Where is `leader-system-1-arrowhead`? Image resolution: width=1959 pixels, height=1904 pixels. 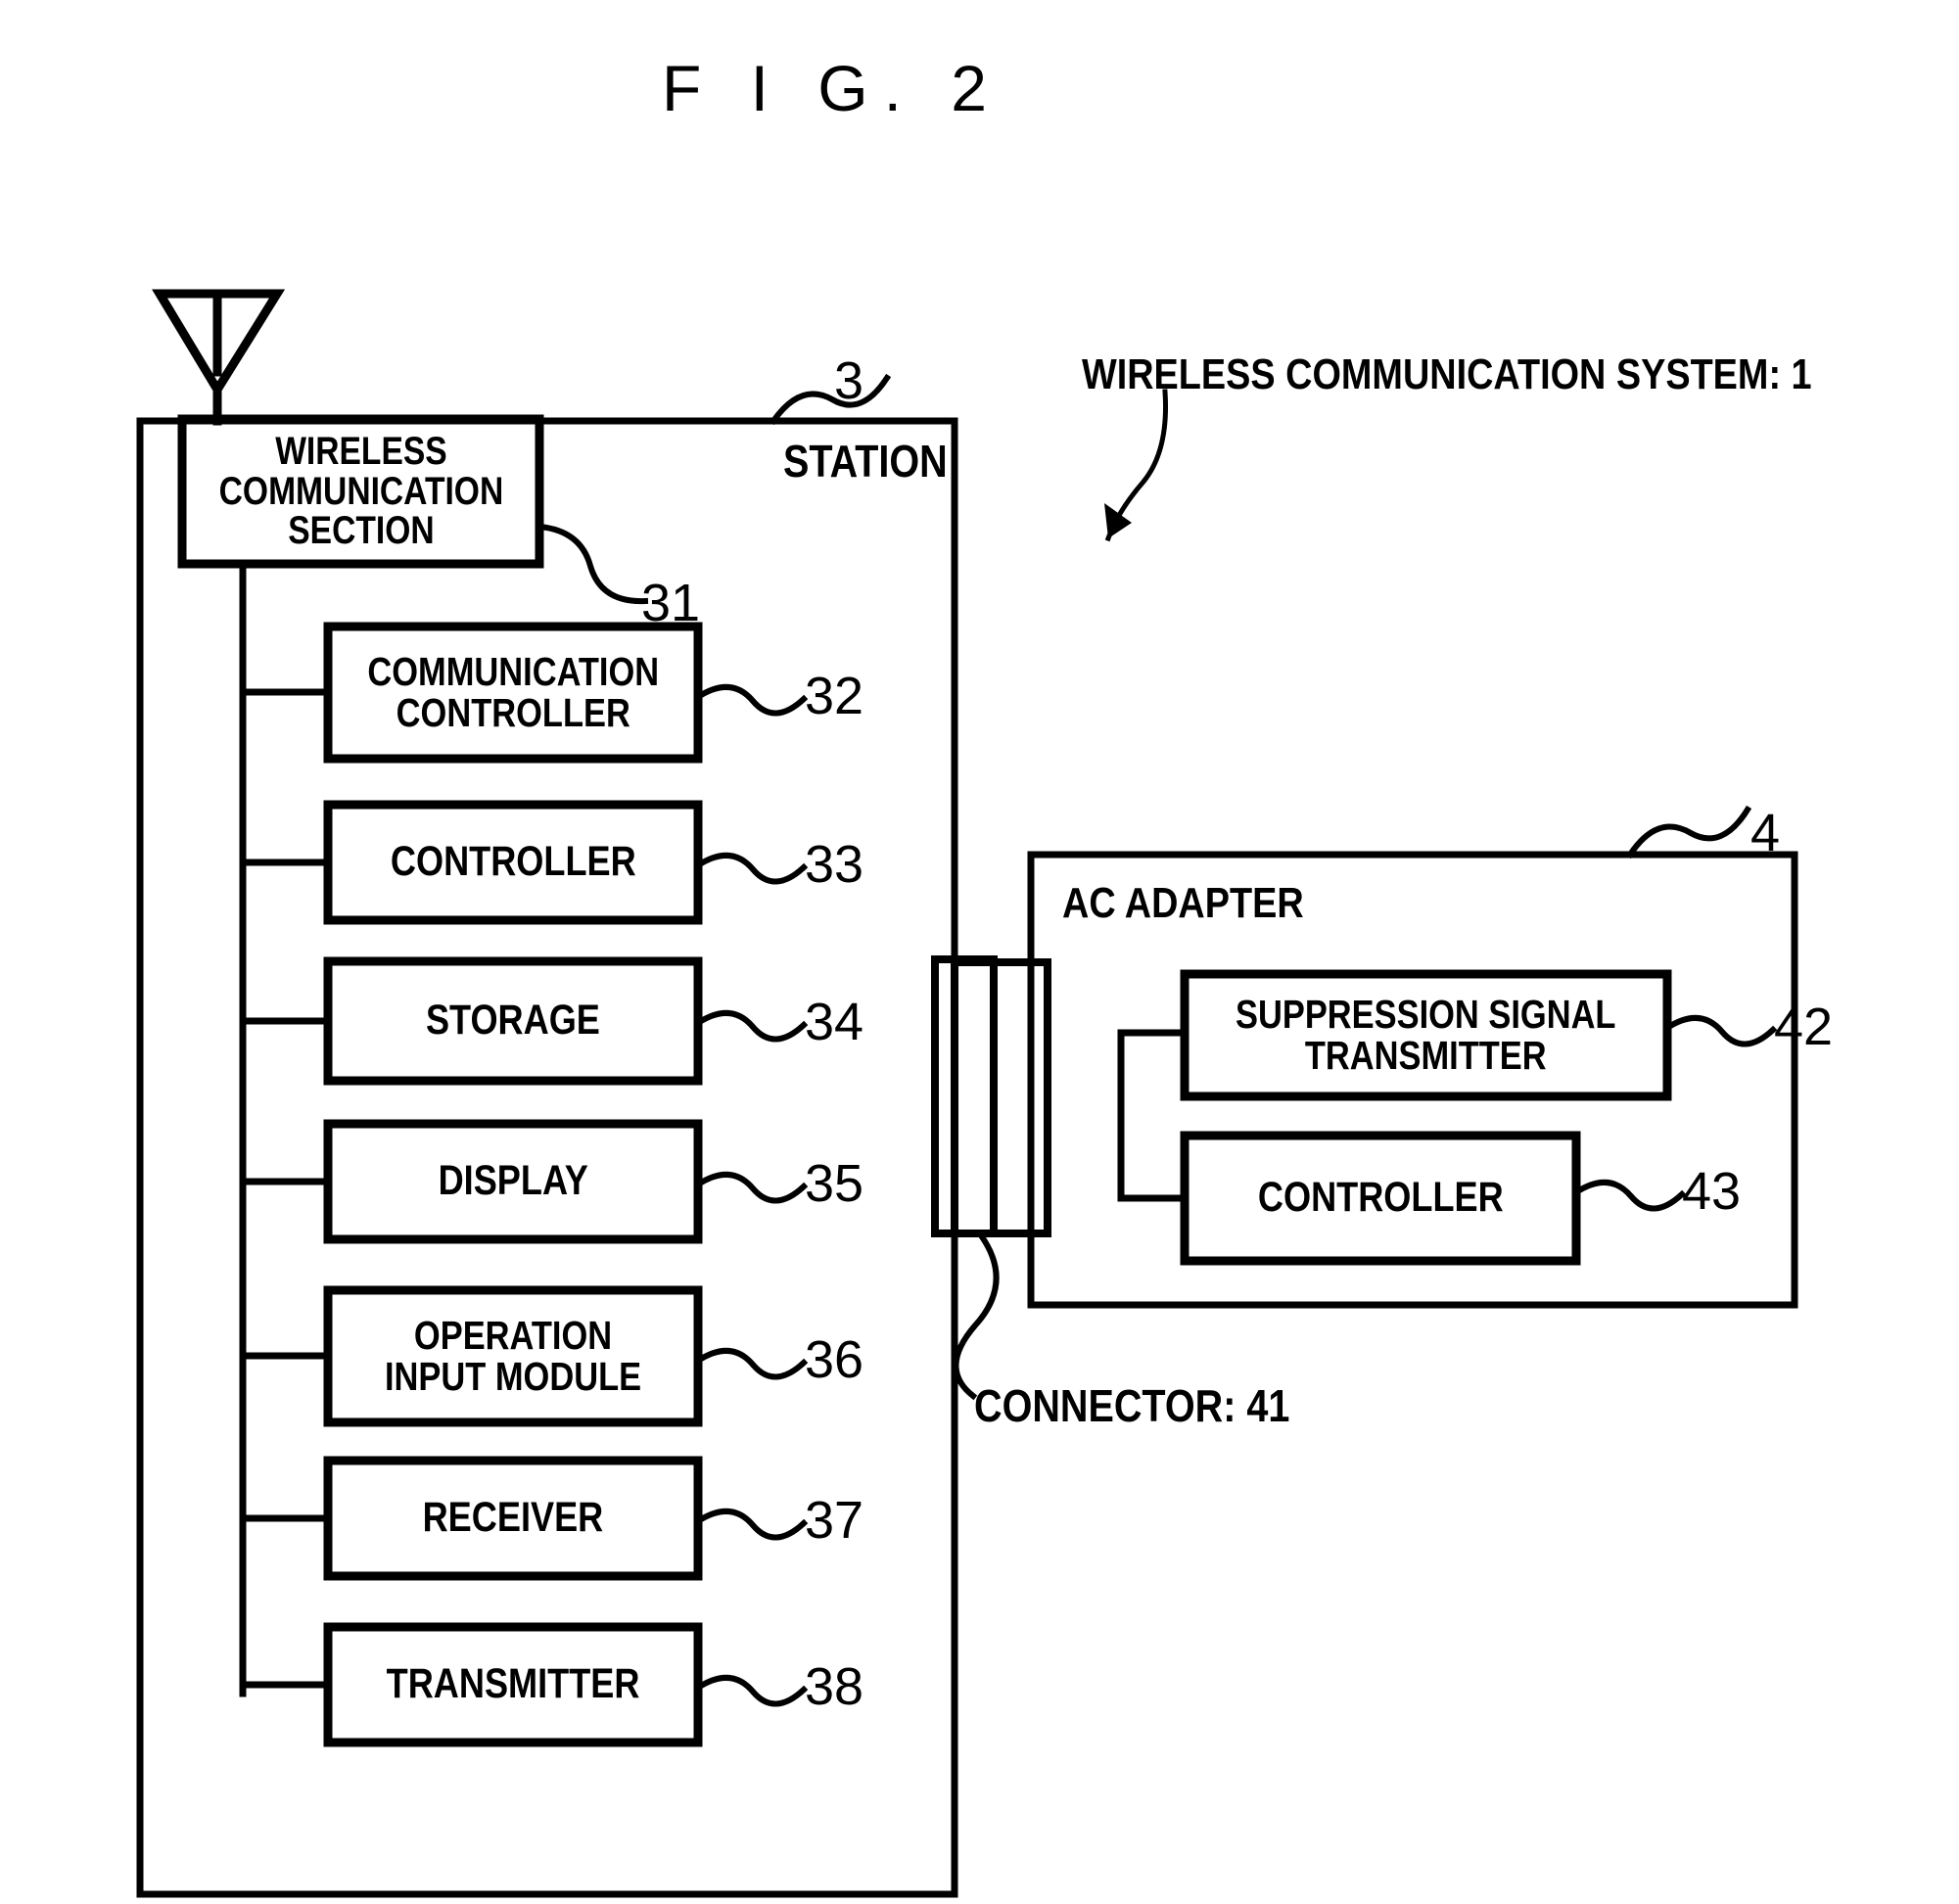
leader-system-1-arrowhead is located at coordinates (1118, 520).